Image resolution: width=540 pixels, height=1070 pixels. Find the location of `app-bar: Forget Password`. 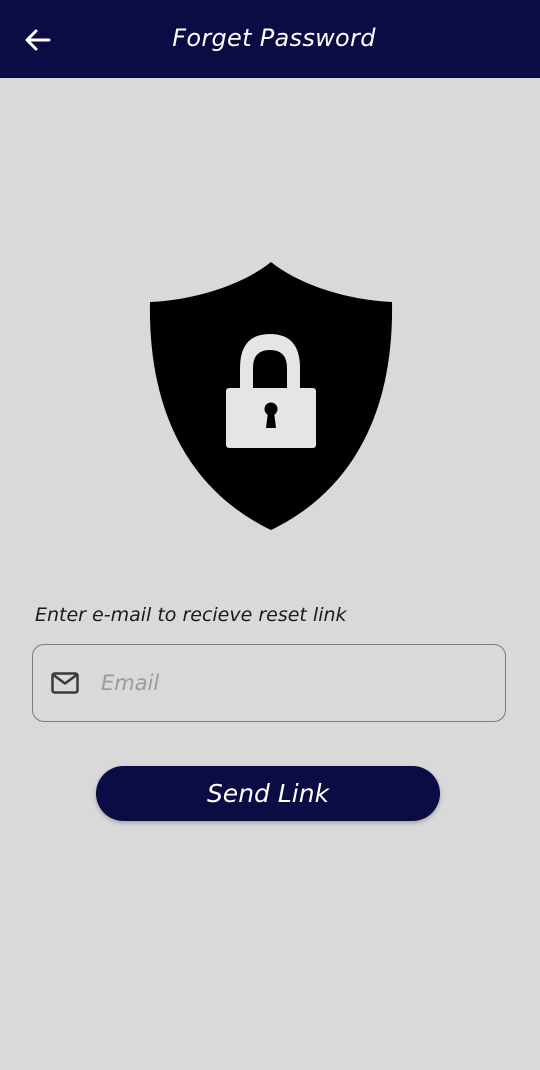

app-bar: Forget Password is located at coordinates (270, 39).